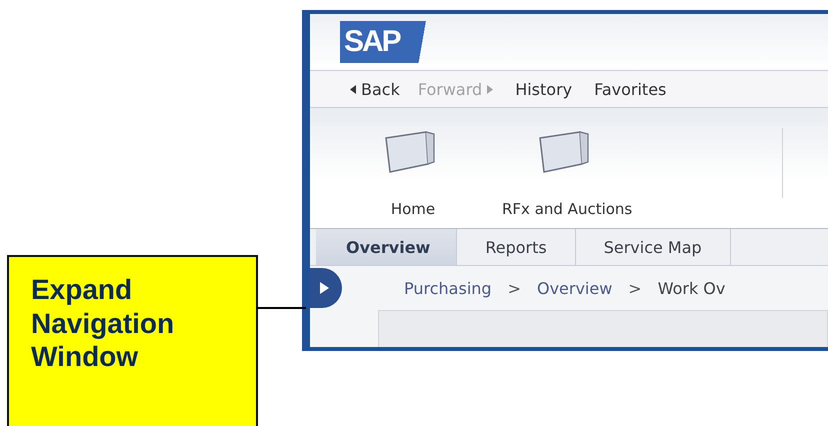  What do you see at coordinates (448, 288) in the screenshot?
I see `breadcrumb-link: Purchasing` at bounding box center [448, 288].